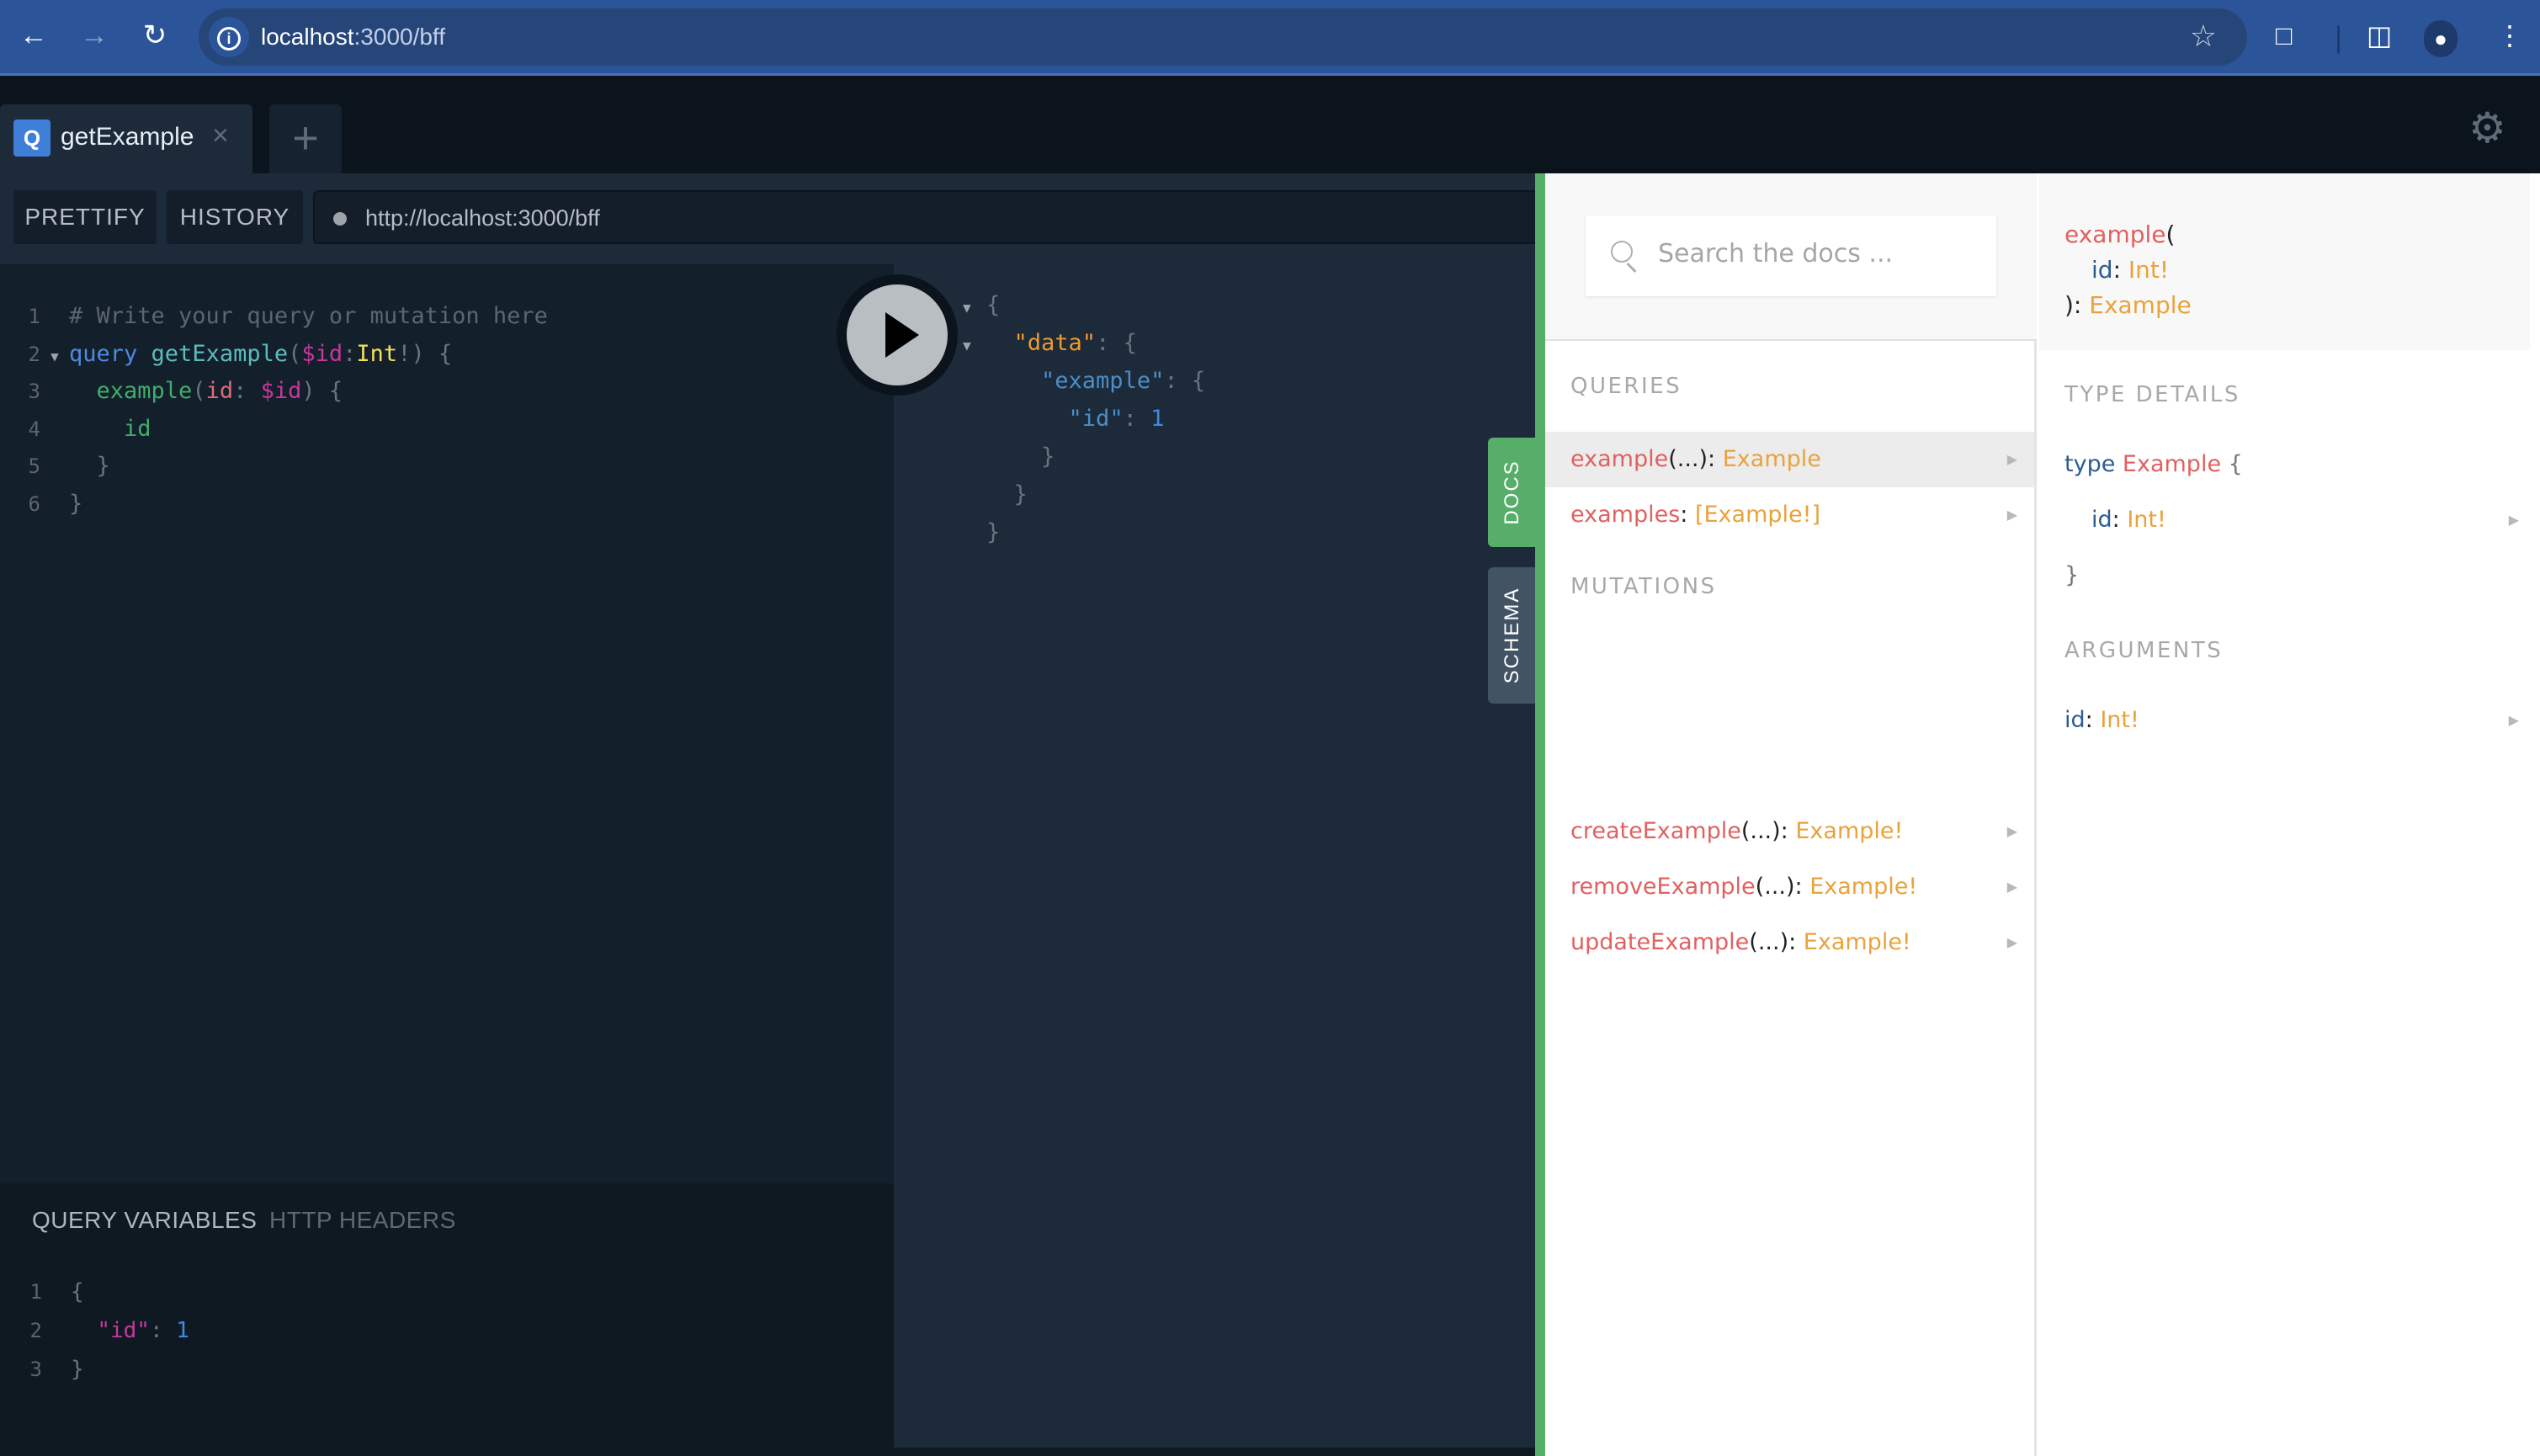  I want to click on type-field-id: id: Int! ▶, so click(2291, 520).